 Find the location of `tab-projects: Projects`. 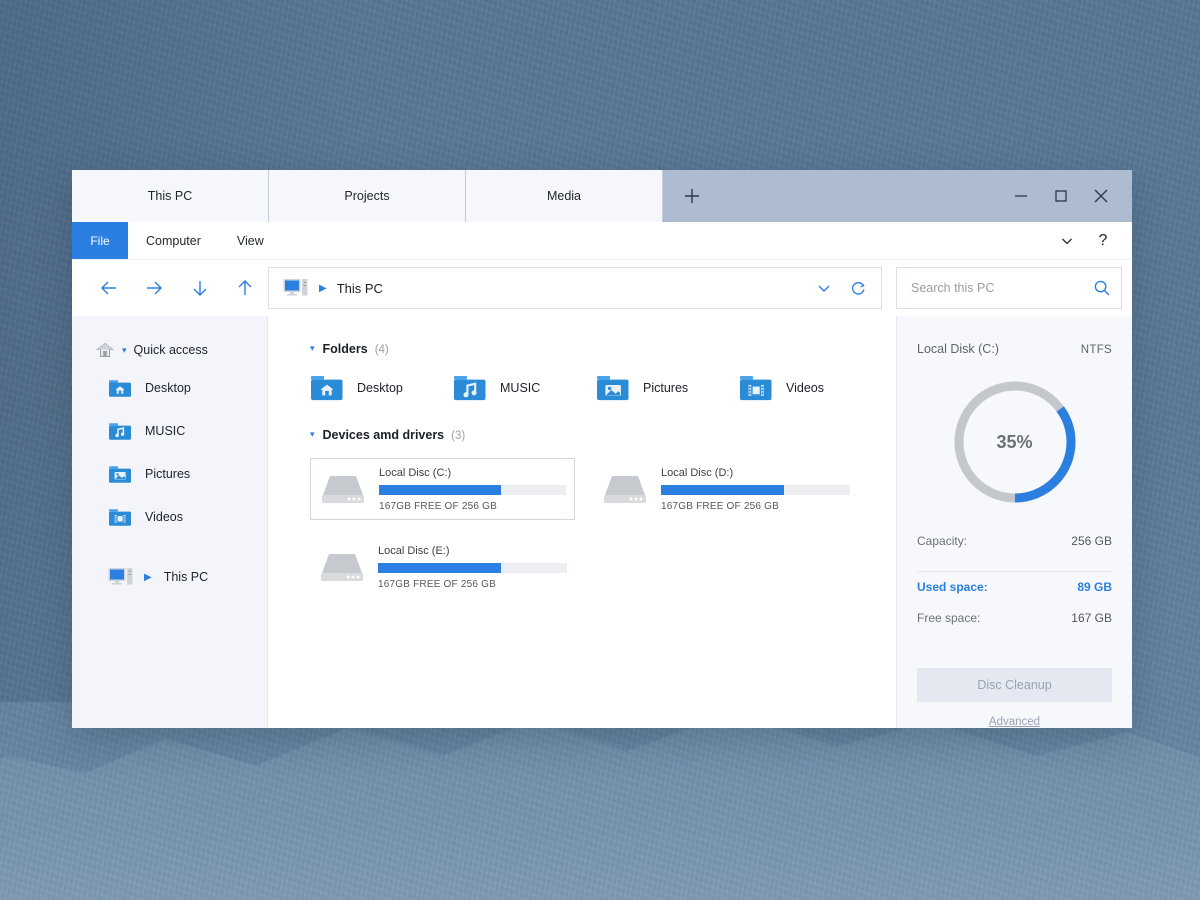

tab-projects: Projects is located at coordinates (367, 196).